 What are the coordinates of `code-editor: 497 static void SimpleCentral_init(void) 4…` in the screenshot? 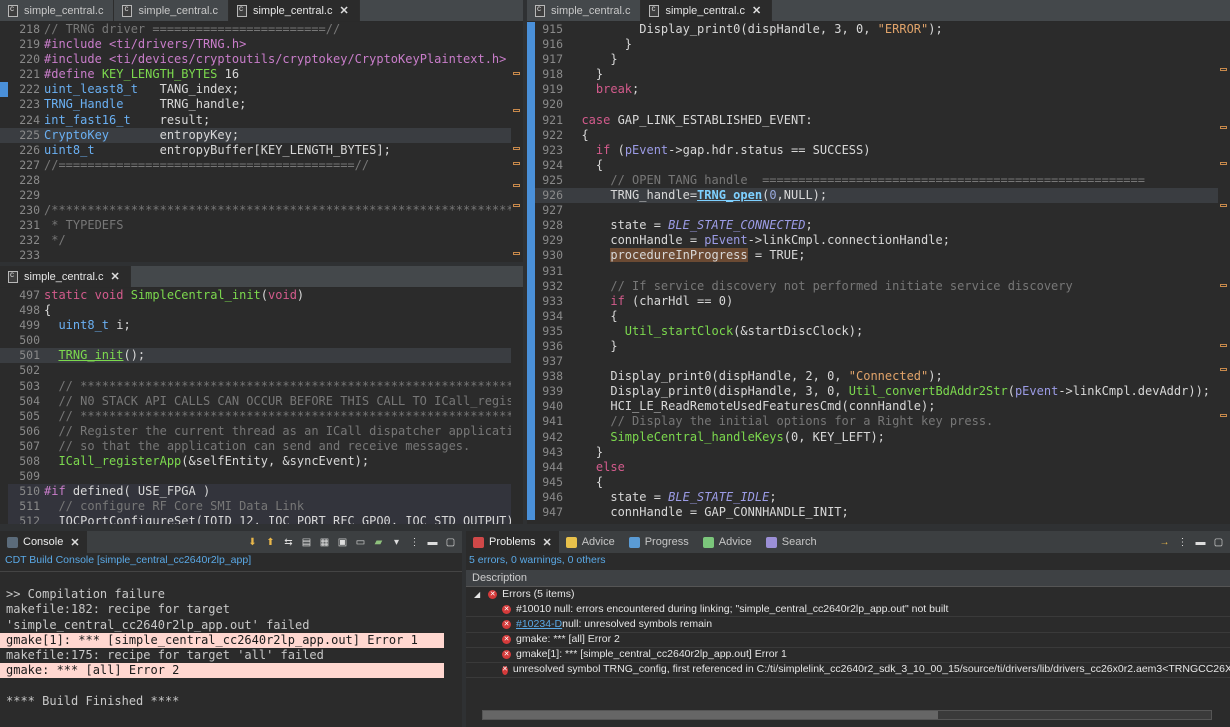 It's located at (261, 406).